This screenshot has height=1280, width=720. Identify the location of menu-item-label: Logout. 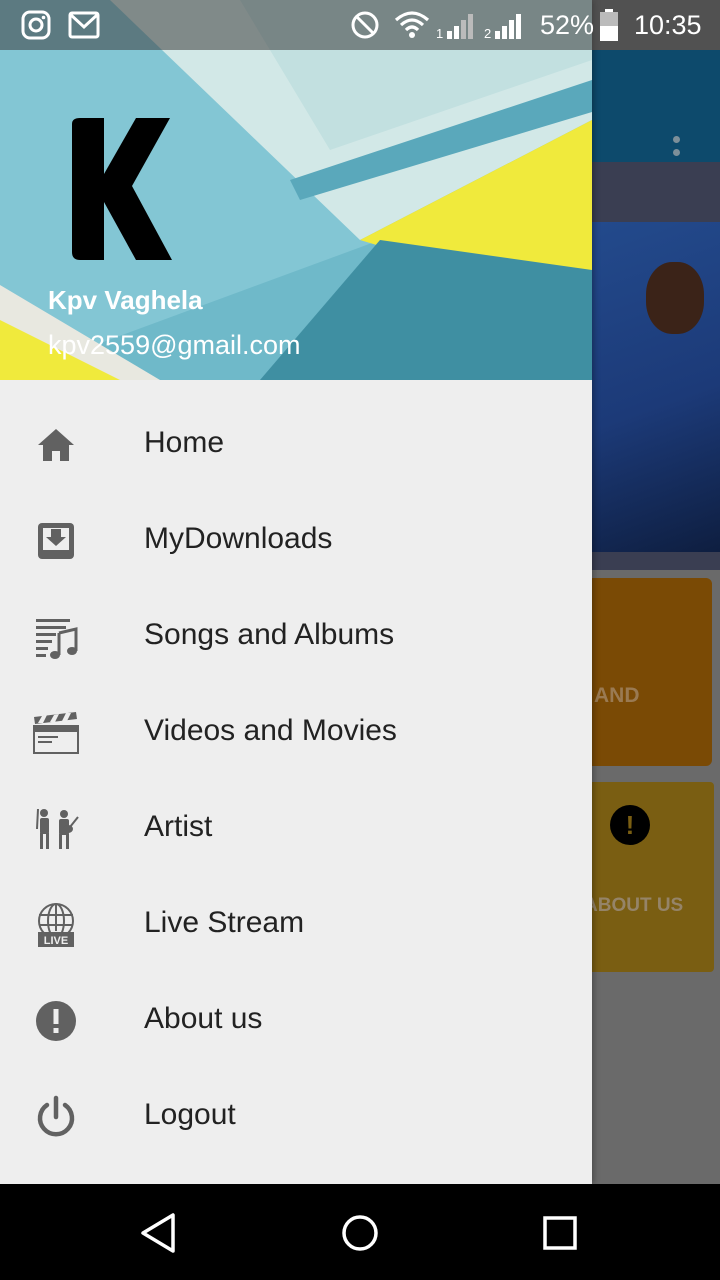
(190, 1114).